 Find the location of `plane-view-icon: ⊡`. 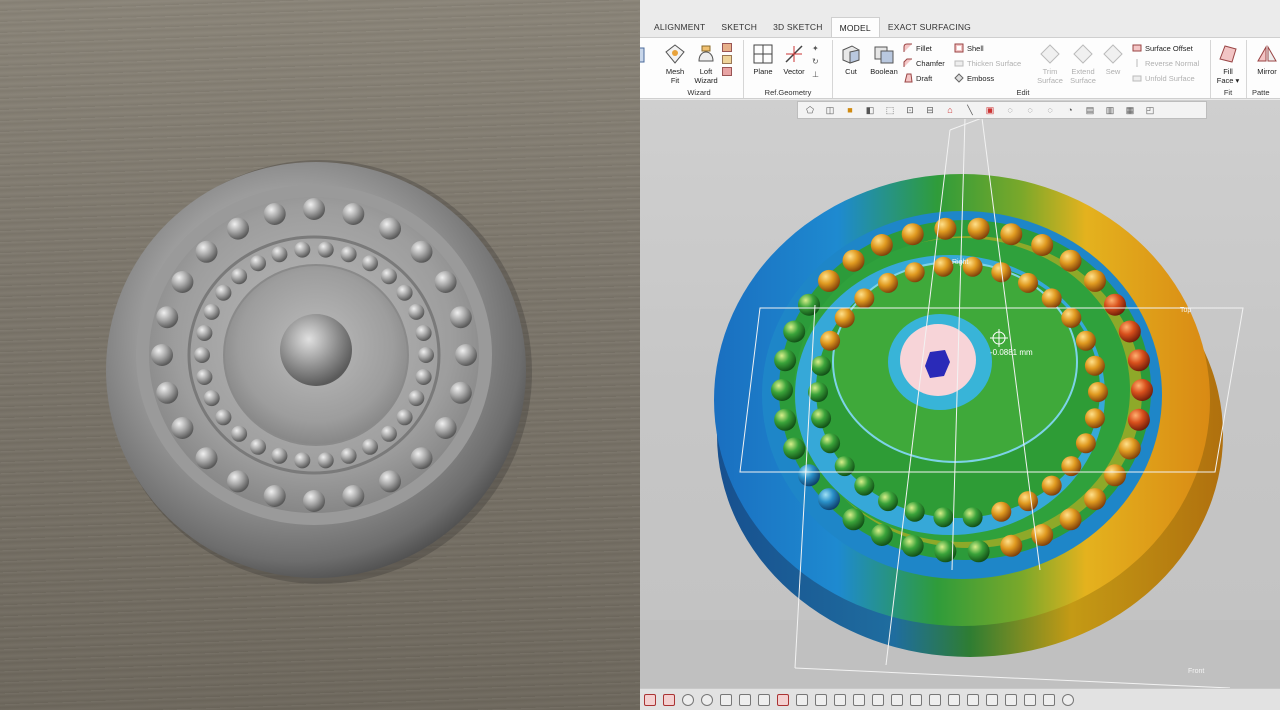

plane-view-icon: ⊡ is located at coordinates (910, 110).